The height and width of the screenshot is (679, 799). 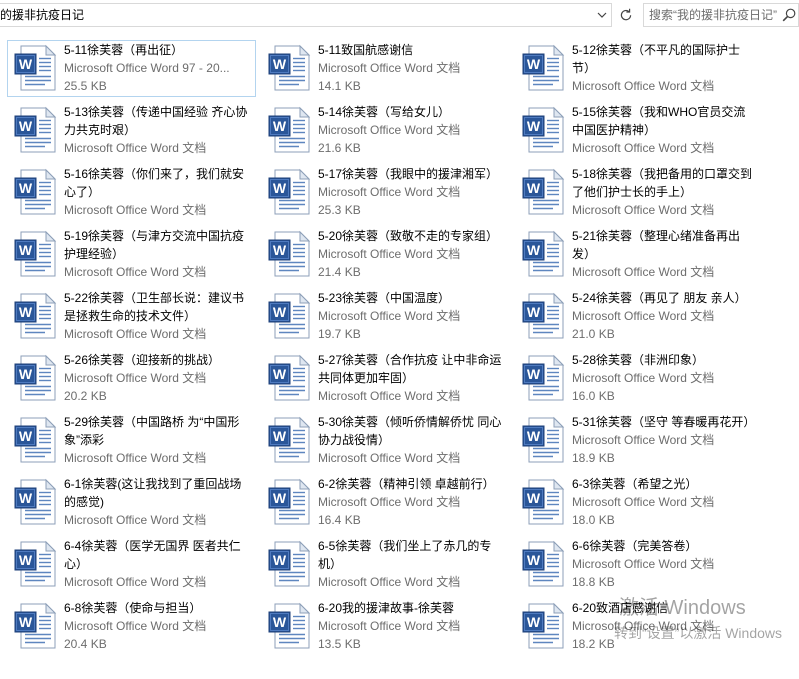 I want to click on file-size: 18.8 KB, so click(x=593, y=582).